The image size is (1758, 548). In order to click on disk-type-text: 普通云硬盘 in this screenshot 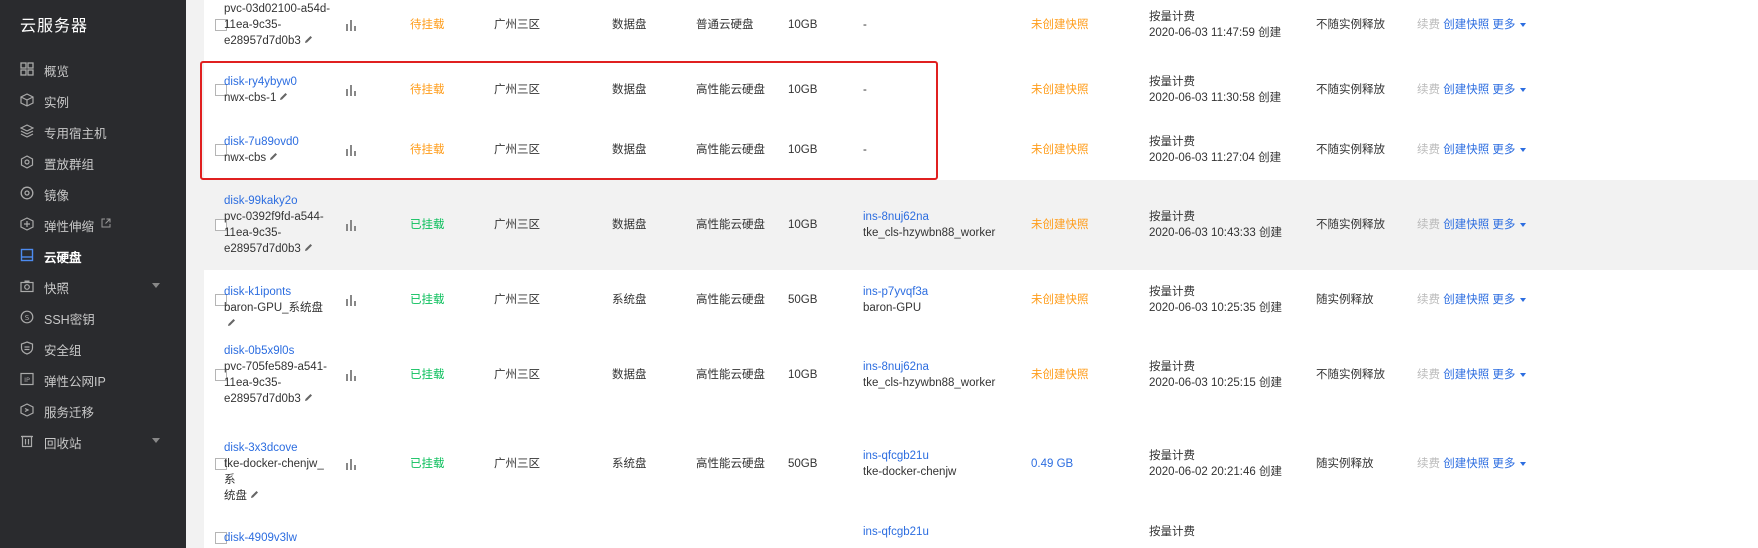, I will do `click(725, 25)`.